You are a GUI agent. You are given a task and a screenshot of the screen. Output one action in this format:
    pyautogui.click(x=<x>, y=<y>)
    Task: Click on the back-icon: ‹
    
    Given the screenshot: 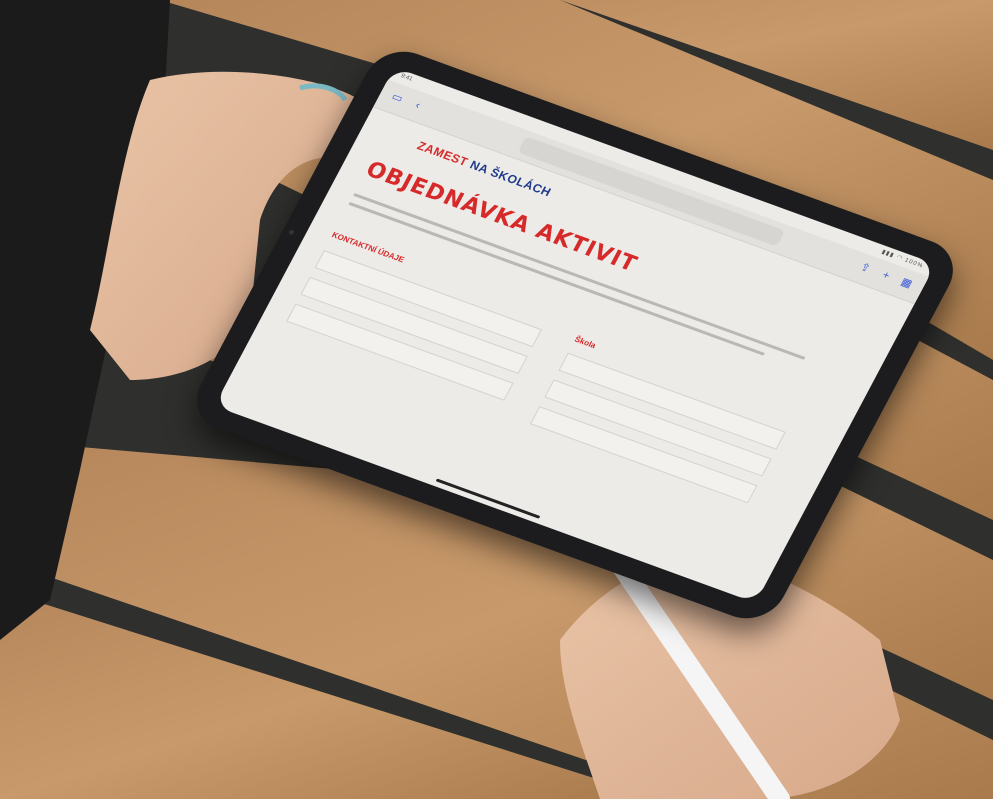 What is the action you would take?
    pyautogui.click(x=417, y=105)
    